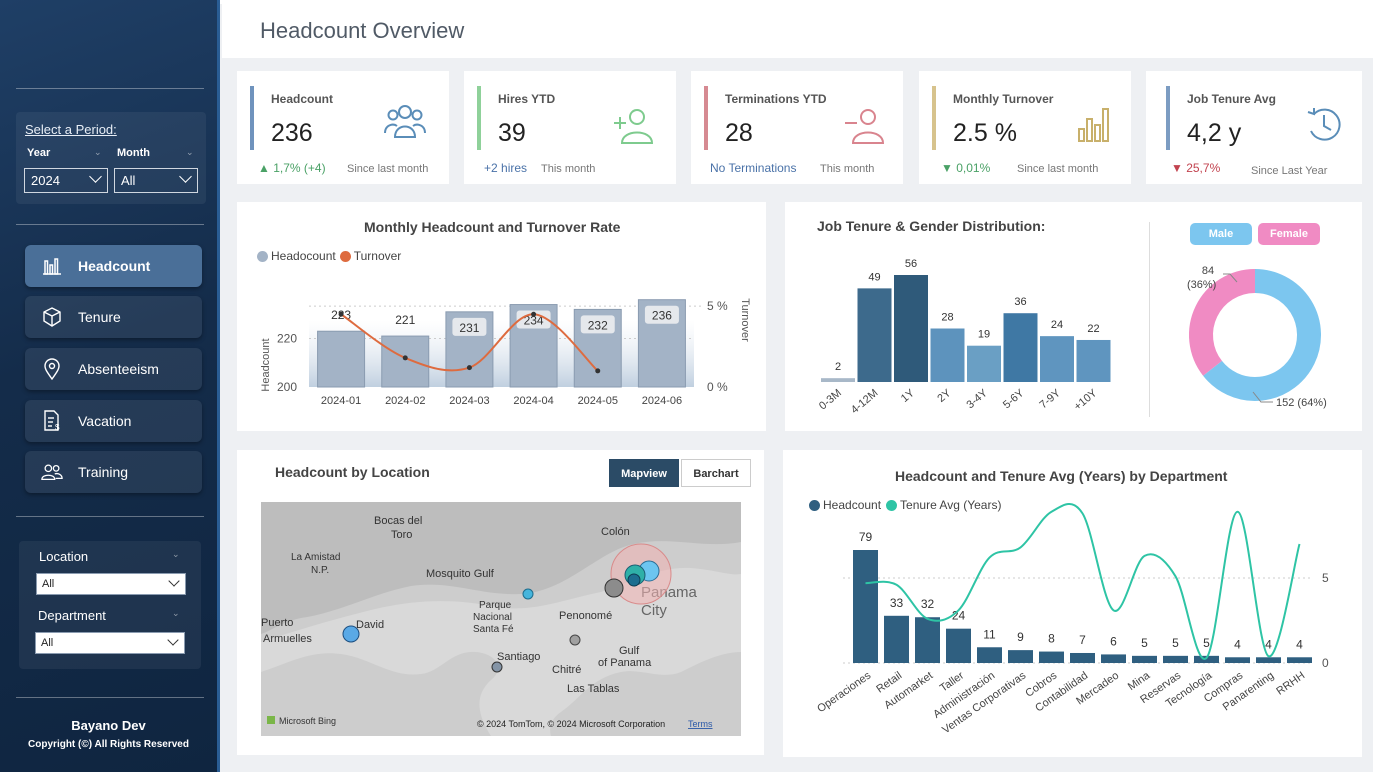 The image size is (1373, 772). What do you see at coordinates (113, 421) in the screenshot?
I see `nav-vacation: $ Vacation` at bounding box center [113, 421].